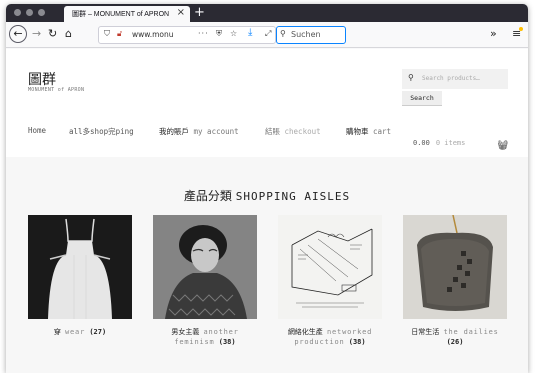  I want to click on search-button: Search, so click(422, 98).